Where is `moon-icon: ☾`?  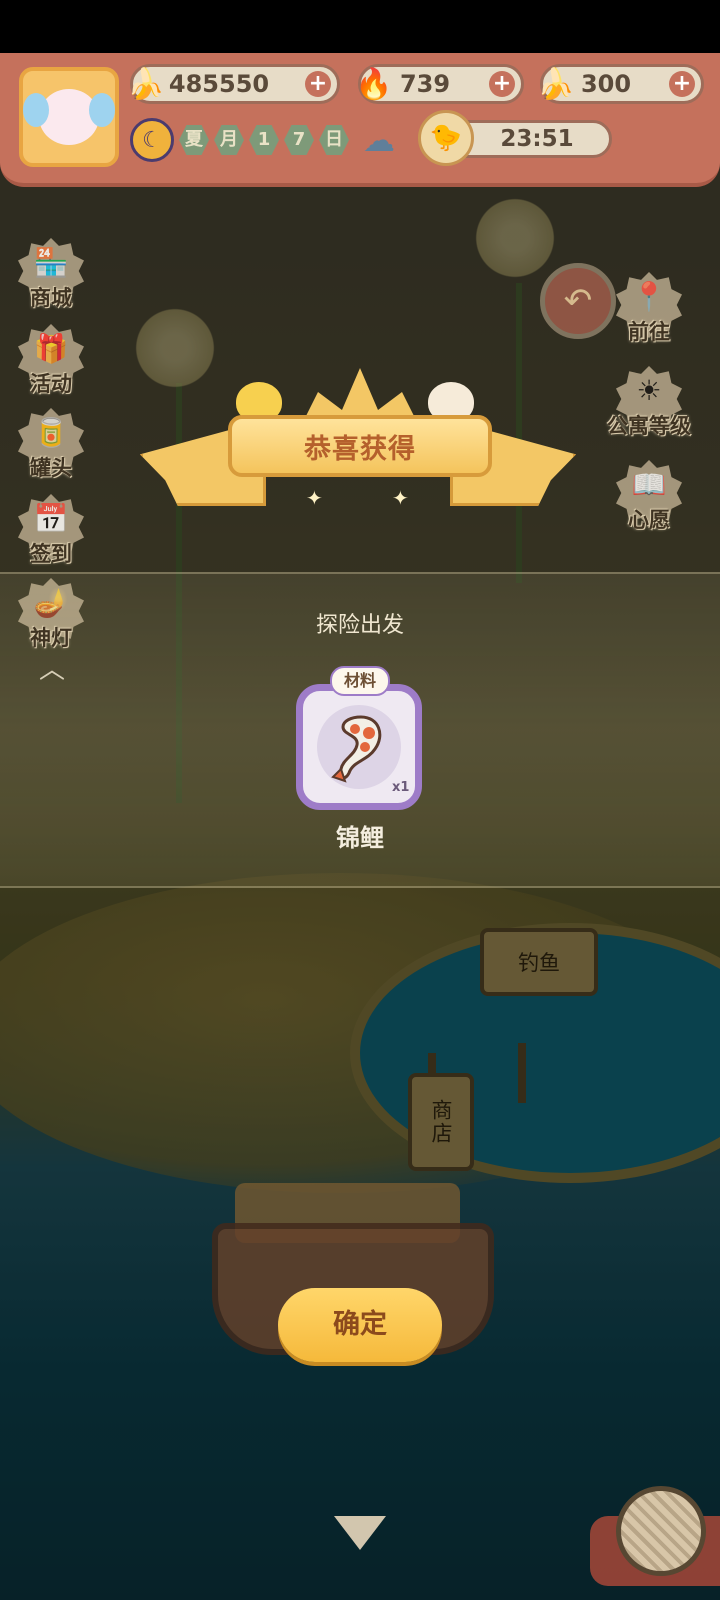
moon-icon: ☾ is located at coordinates (152, 140).